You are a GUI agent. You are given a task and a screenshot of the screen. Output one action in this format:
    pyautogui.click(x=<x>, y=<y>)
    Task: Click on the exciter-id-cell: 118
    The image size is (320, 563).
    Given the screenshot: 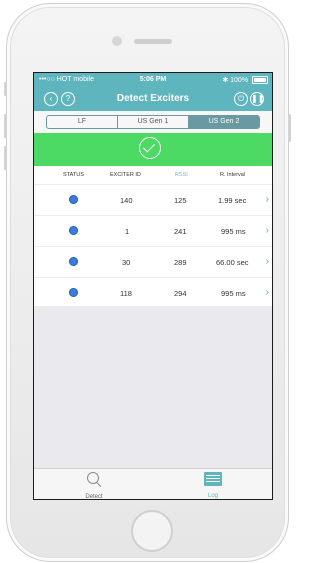 What is the action you would take?
    pyautogui.click(x=126, y=293)
    